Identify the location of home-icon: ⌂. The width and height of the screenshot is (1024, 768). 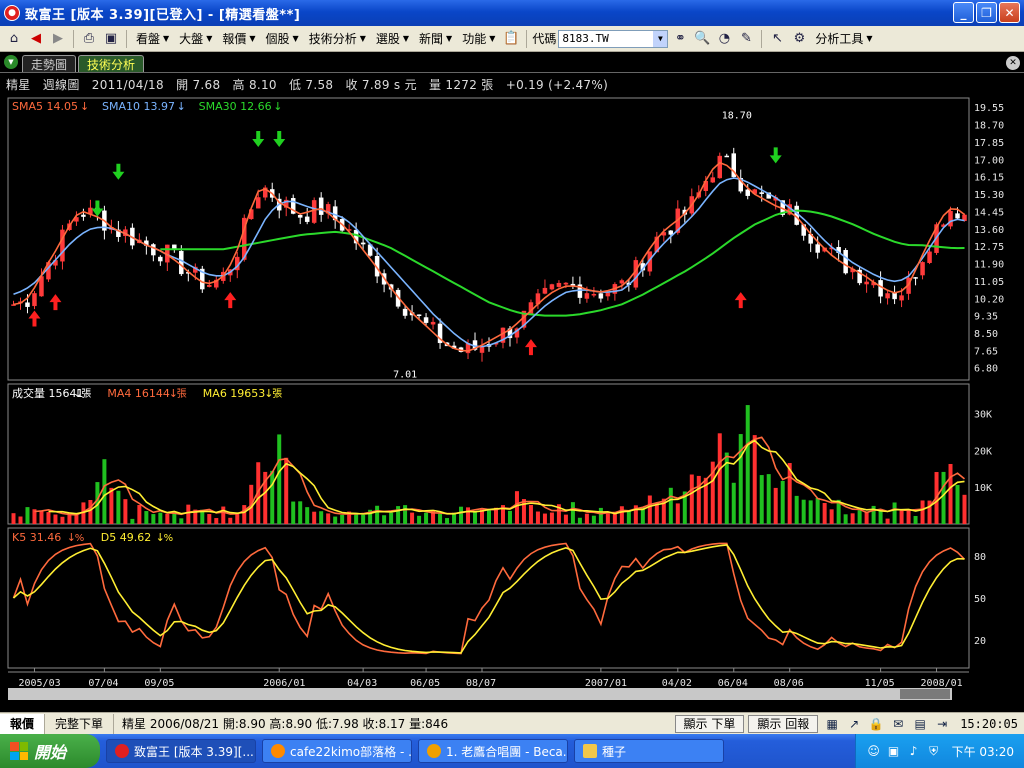
(14, 39).